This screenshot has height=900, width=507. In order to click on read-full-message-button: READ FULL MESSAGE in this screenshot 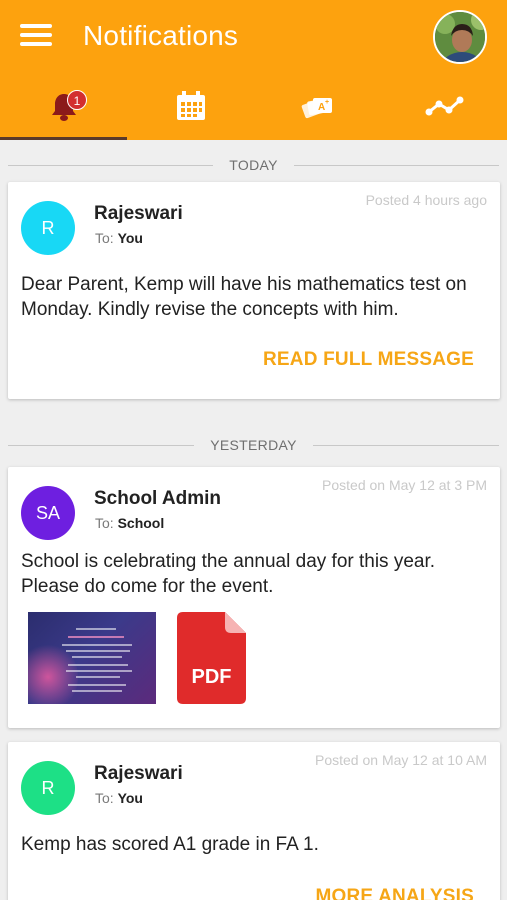, I will do `click(368, 360)`.